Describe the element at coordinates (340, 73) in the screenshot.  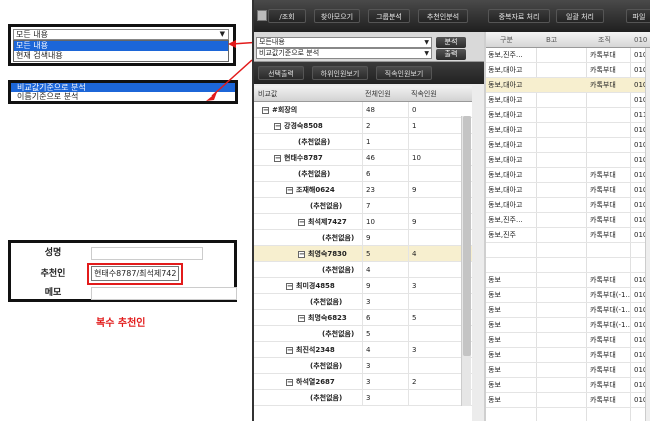
I see `show-subordinates-button: 하위인원보기` at that location.